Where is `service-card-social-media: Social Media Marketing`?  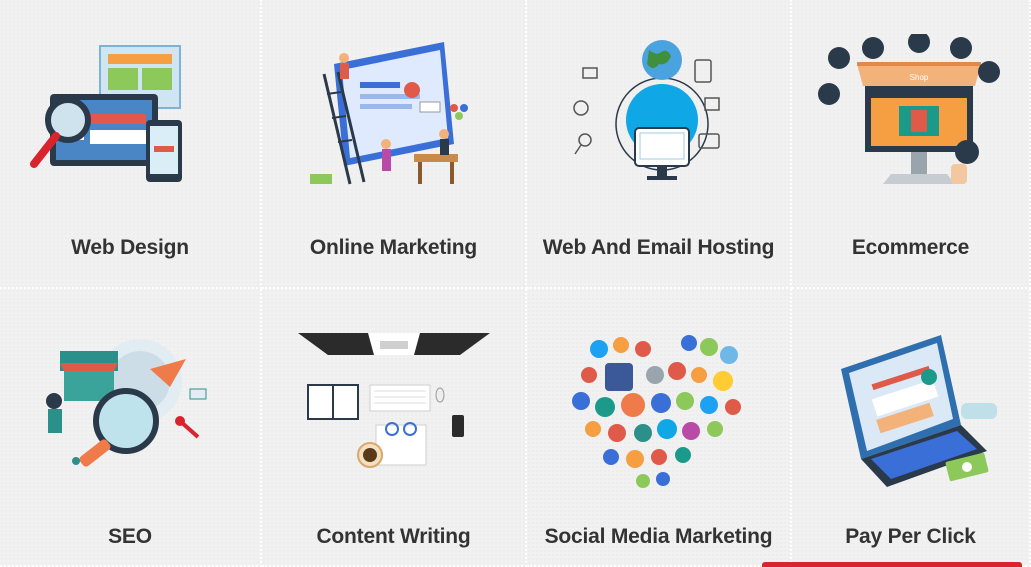 service-card-social-media: Social Media Marketing is located at coordinates (659, 428).